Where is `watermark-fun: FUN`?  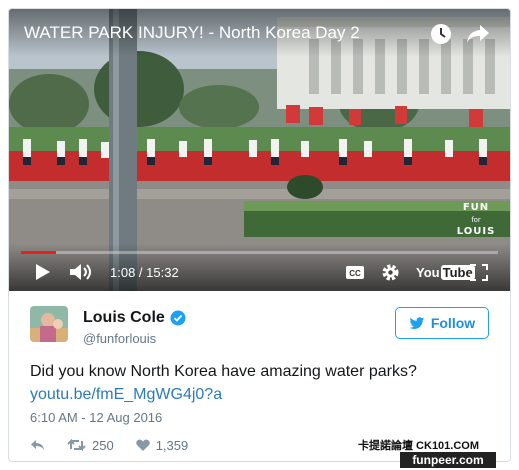 watermark-fun: FUN is located at coordinates (476, 207).